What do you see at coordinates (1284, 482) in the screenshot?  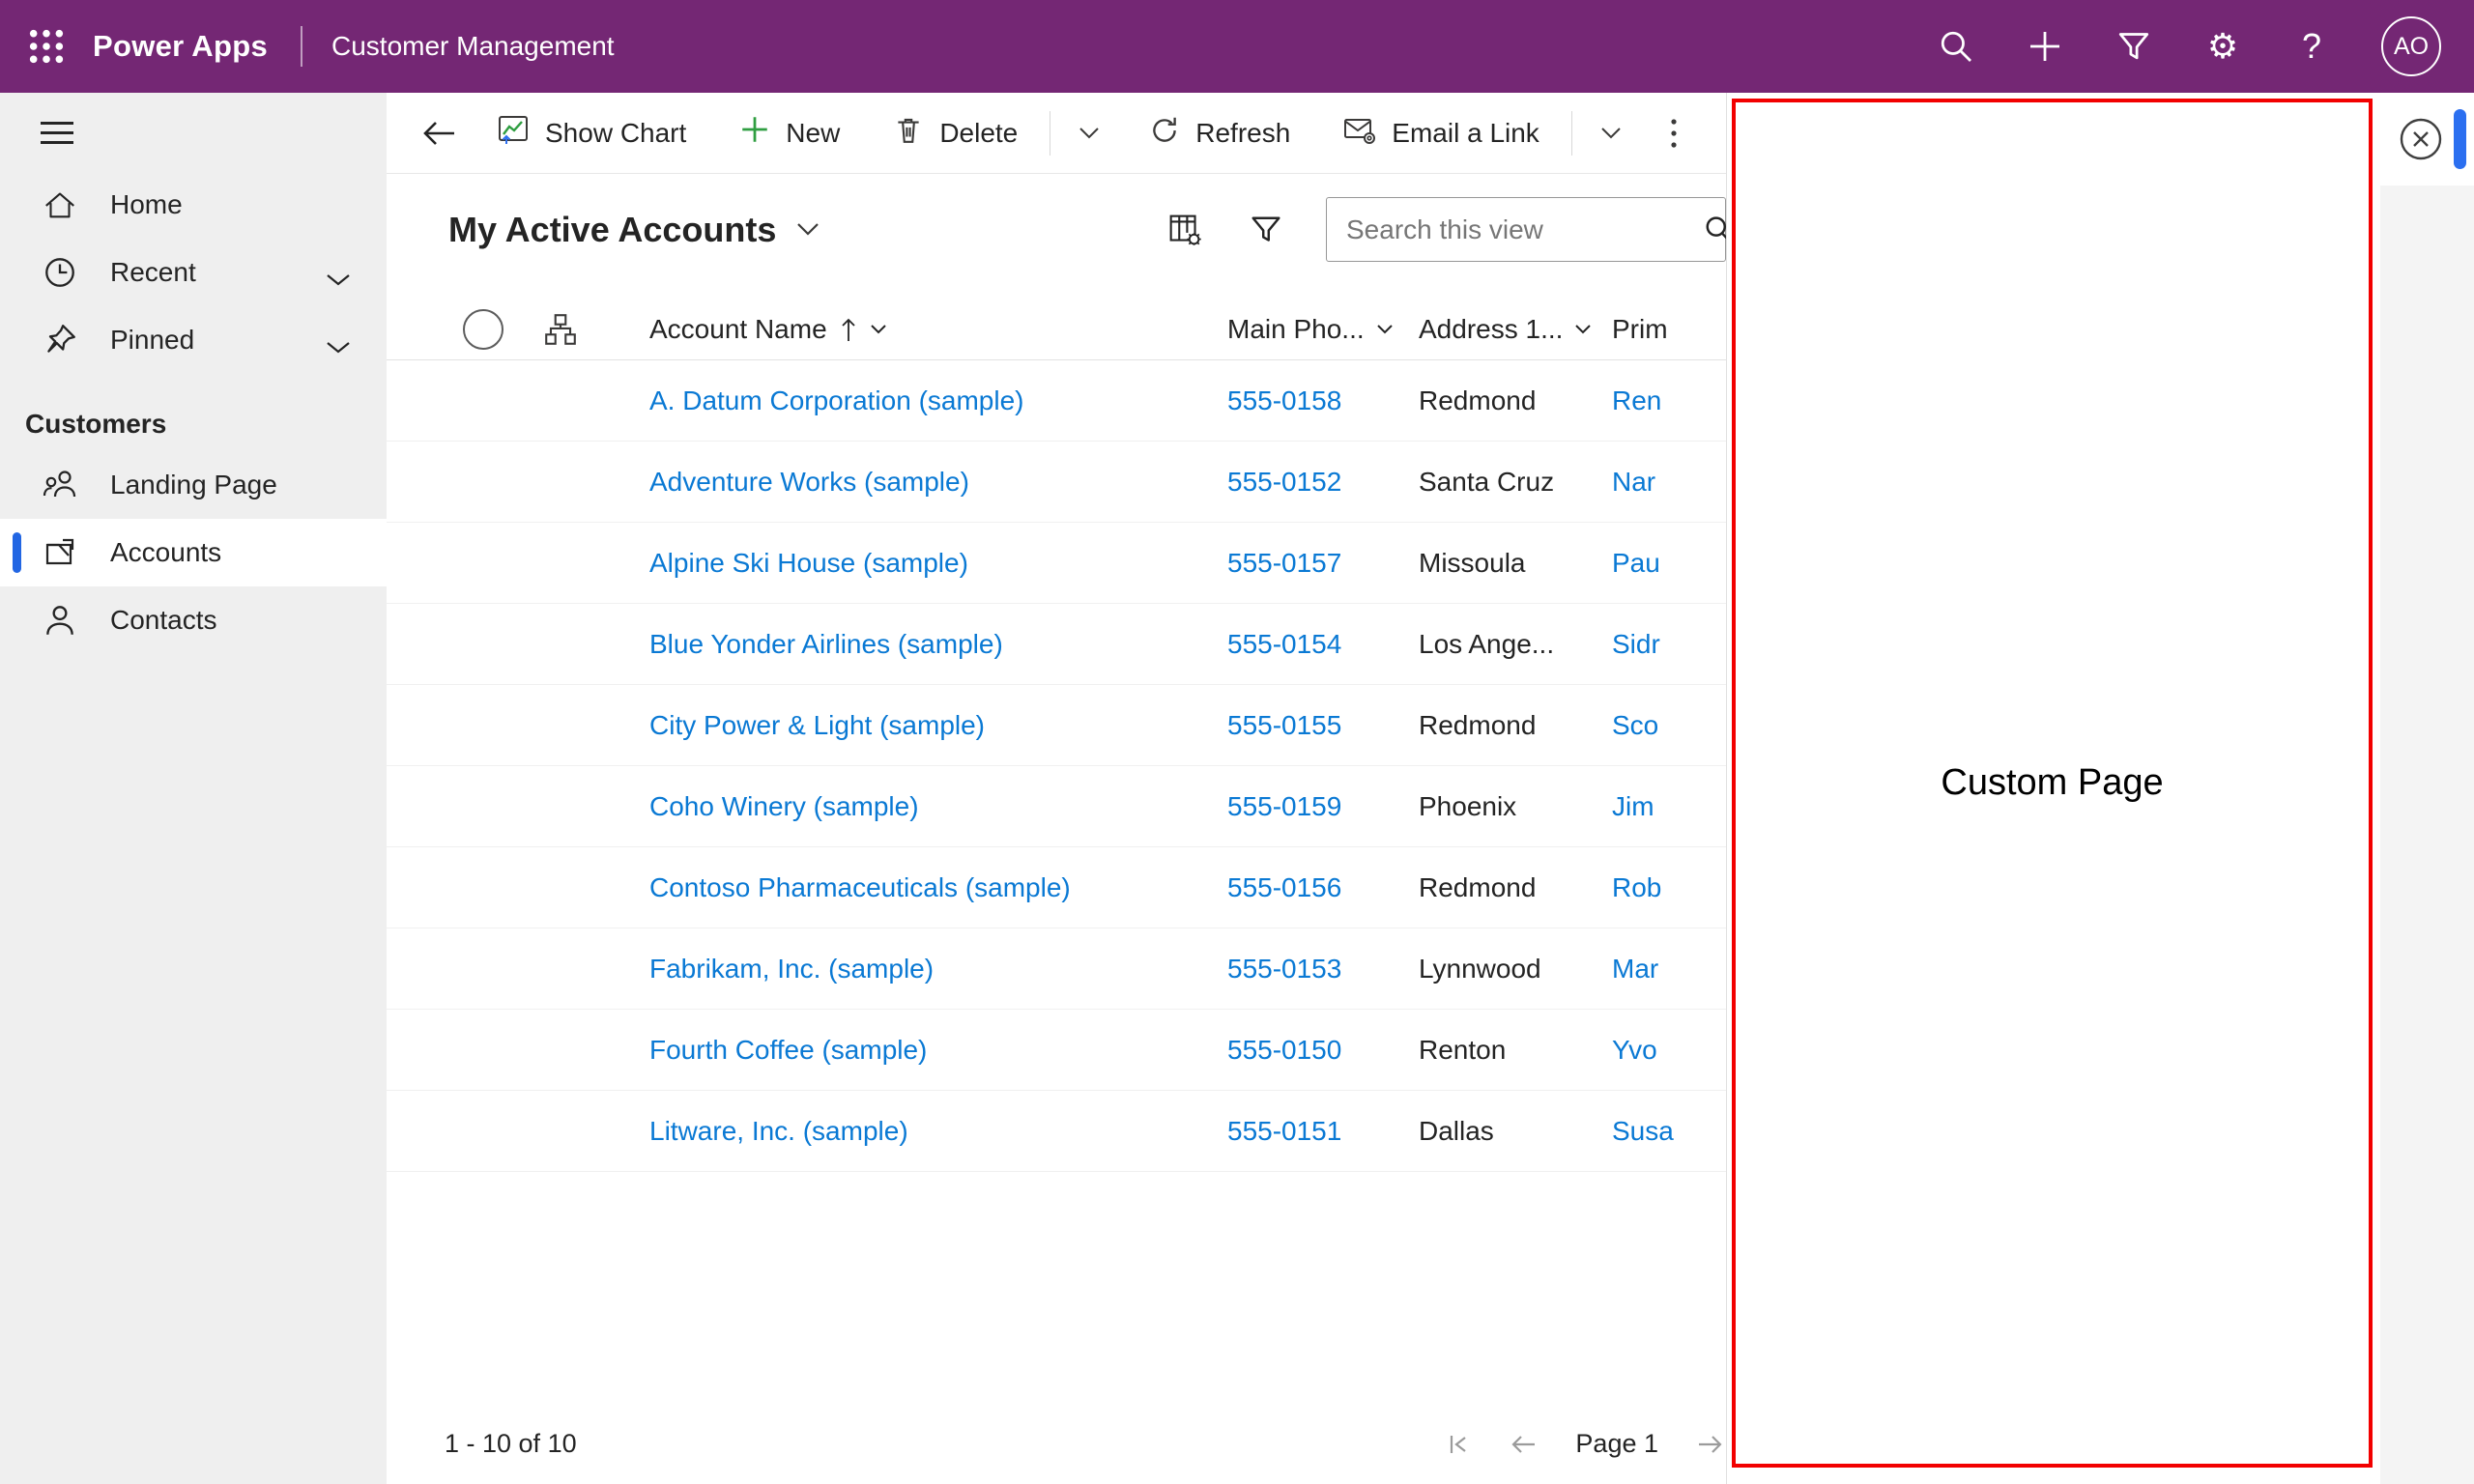 I see `main-phone-link: 555-0152` at bounding box center [1284, 482].